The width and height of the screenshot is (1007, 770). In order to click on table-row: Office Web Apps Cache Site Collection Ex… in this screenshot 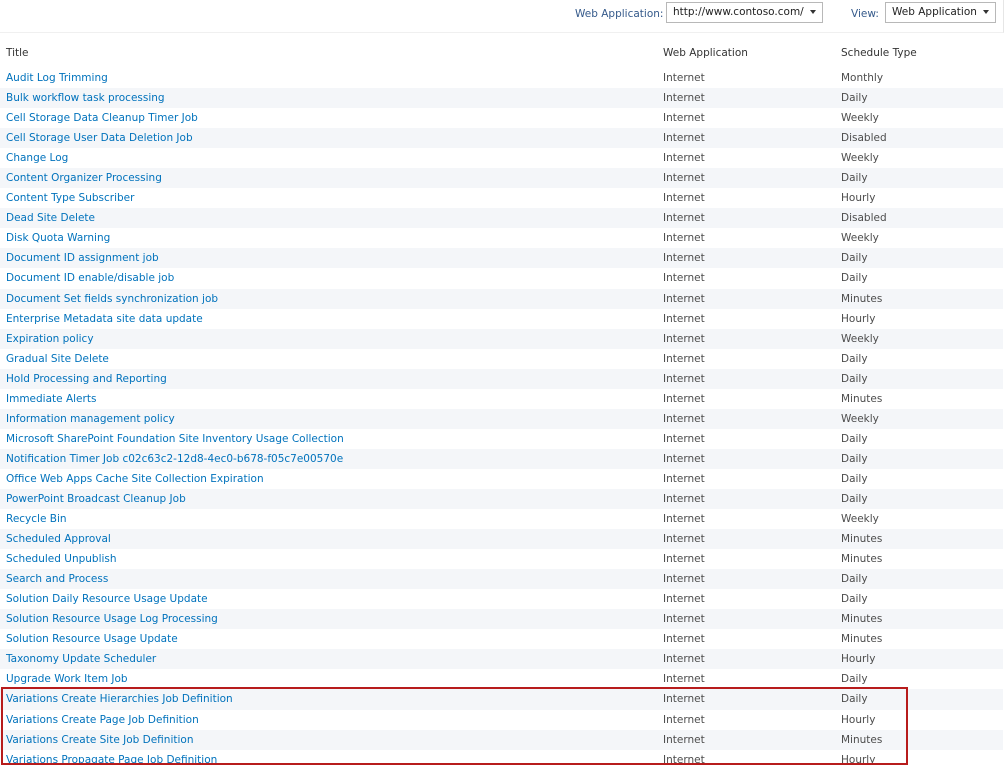, I will do `click(501, 479)`.